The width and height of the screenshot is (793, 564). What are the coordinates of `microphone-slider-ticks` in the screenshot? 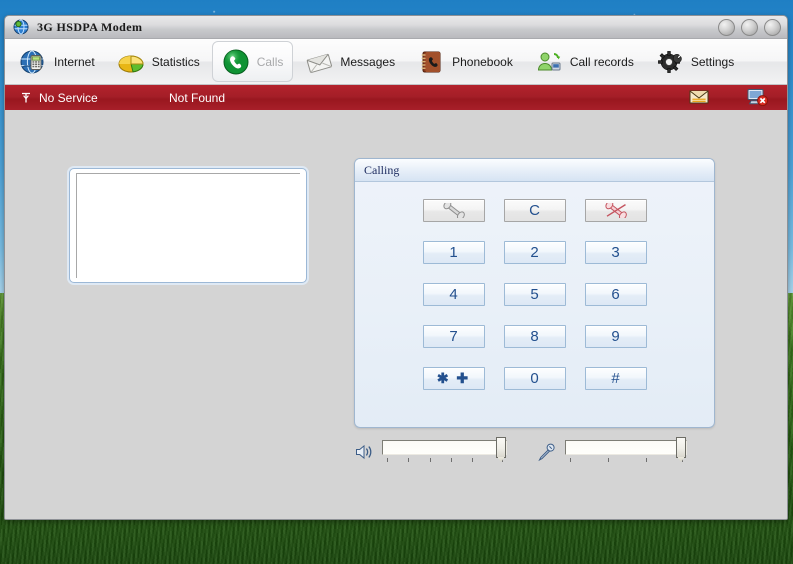 It's located at (626, 460).